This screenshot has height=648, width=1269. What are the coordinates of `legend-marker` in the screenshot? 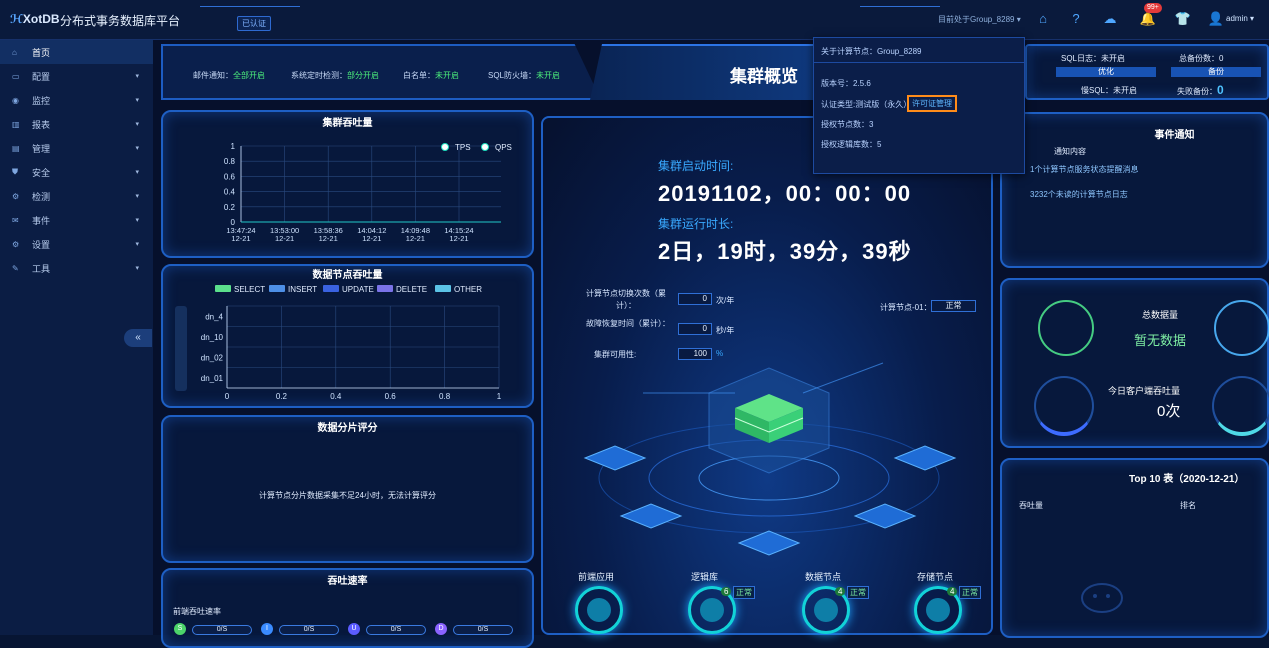 It's located at (445, 147).